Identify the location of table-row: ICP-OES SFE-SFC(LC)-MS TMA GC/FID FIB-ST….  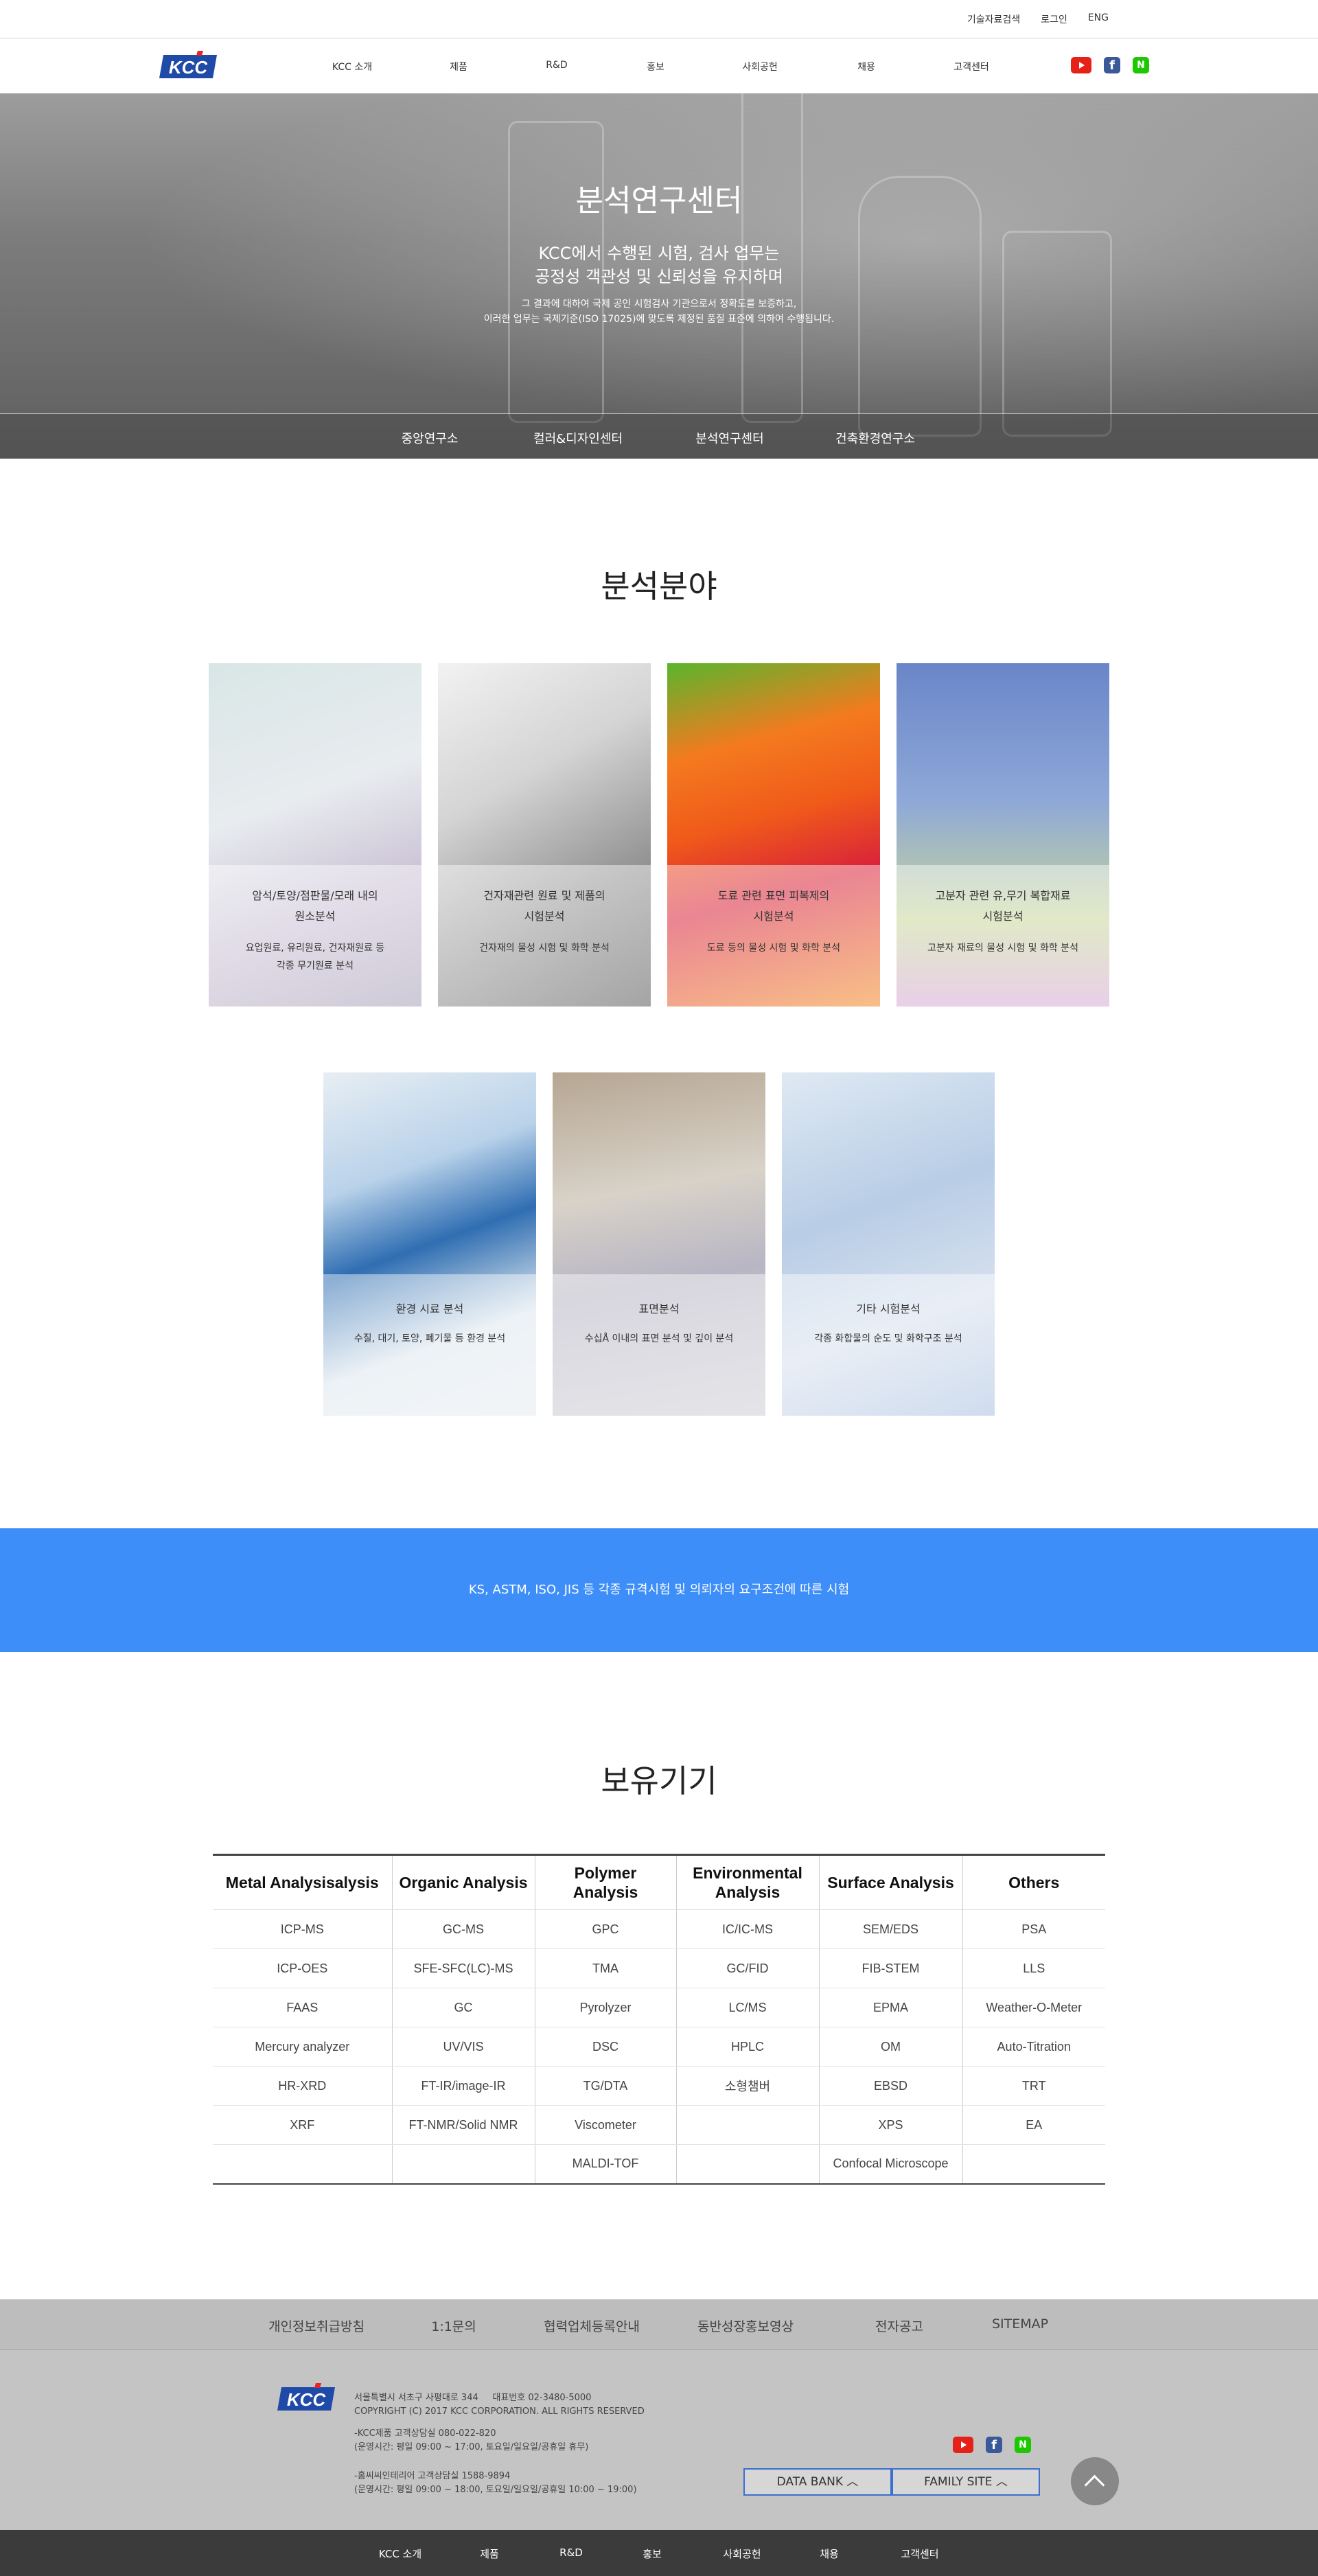
(659, 1968).